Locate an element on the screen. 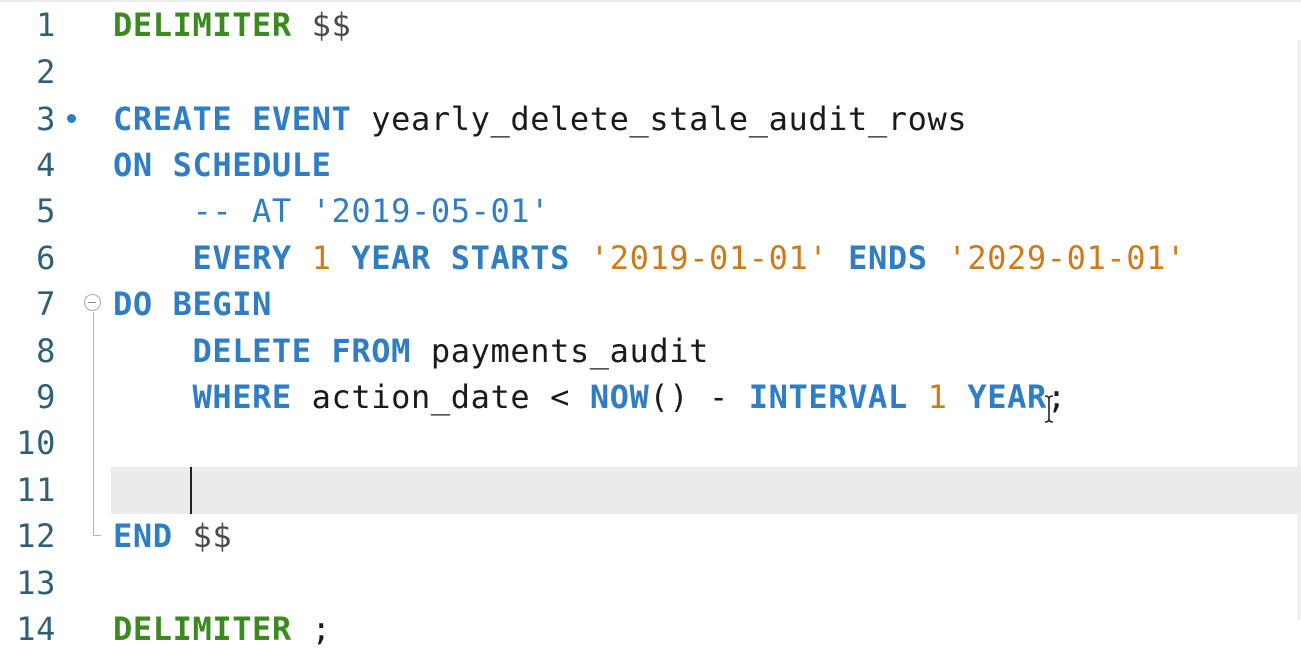 This screenshot has height=668, width=1301. line-number: 12 is located at coordinates (28, 536).